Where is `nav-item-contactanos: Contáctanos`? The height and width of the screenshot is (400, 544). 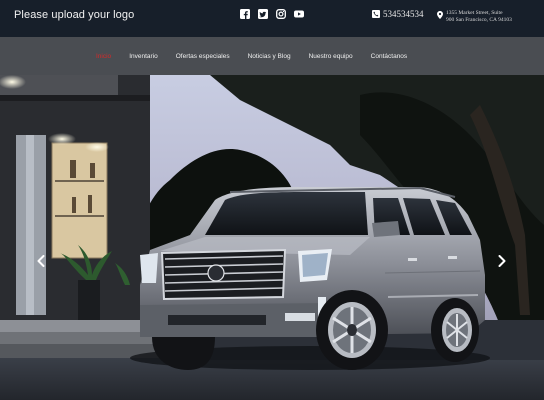 nav-item-contactanos: Contáctanos is located at coordinates (389, 56).